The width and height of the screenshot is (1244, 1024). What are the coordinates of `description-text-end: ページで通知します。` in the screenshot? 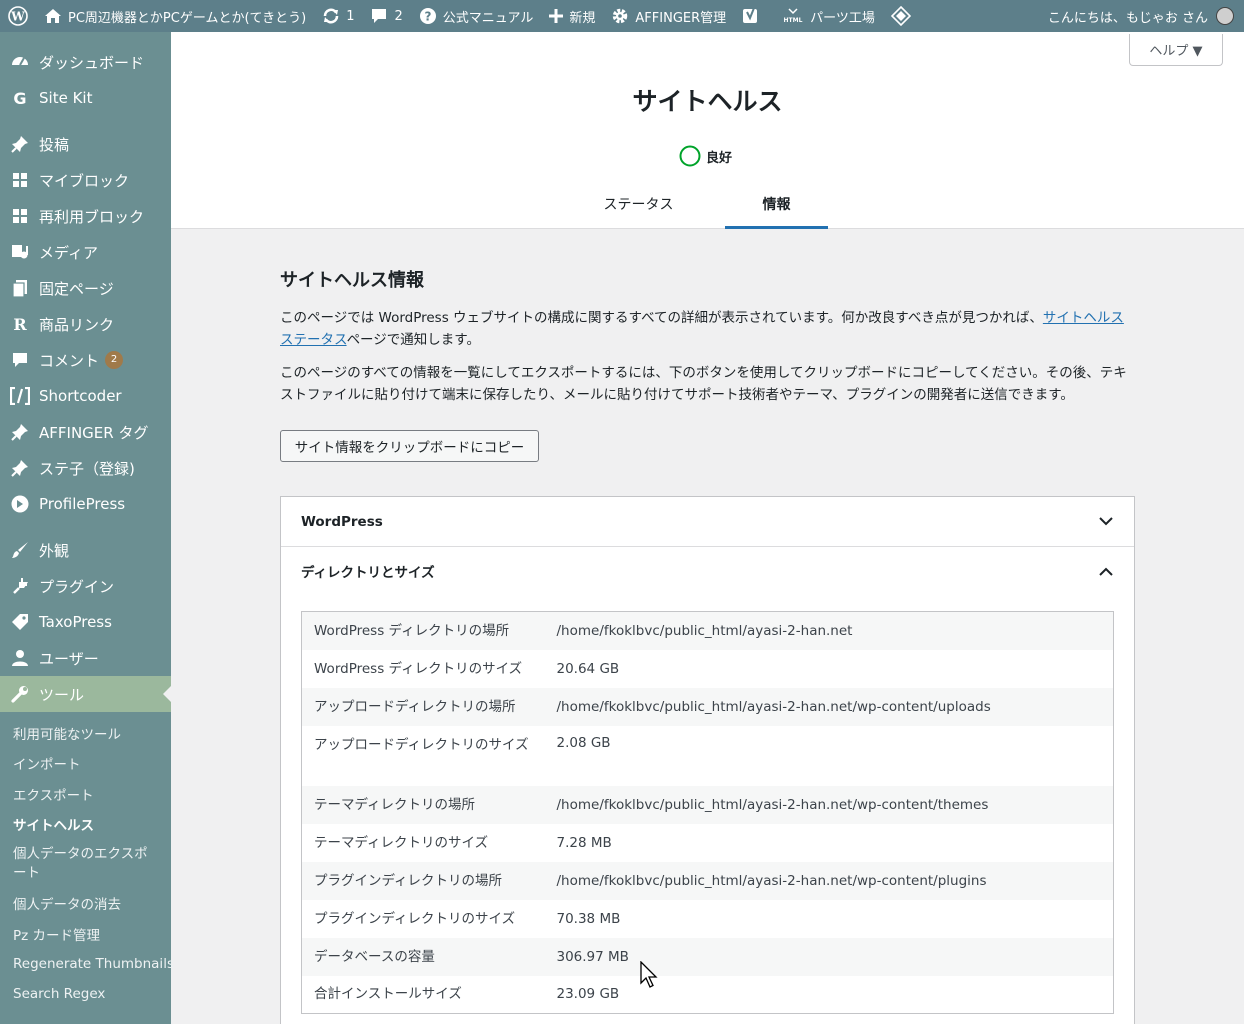 It's located at (413, 340).